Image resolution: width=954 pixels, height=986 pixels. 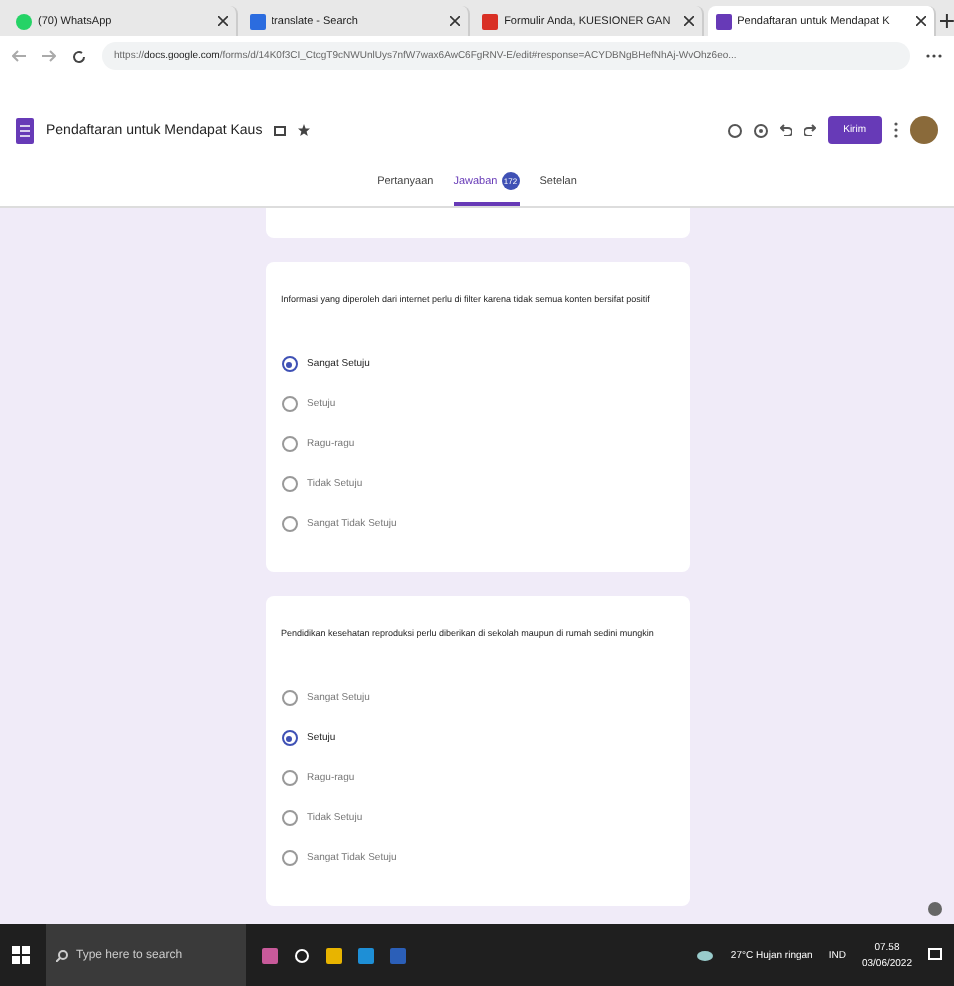 I want to click on reload-icon, so click(x=79, y=56).